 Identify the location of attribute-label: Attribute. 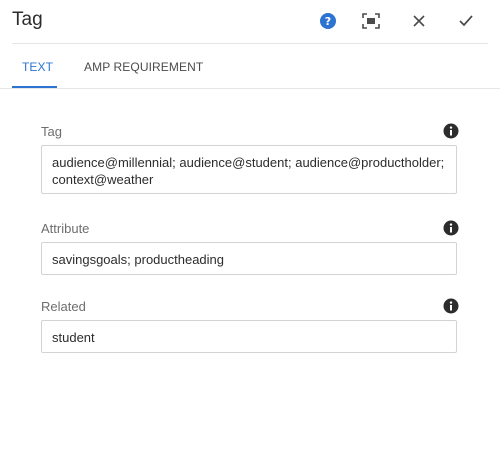
(65, 228).